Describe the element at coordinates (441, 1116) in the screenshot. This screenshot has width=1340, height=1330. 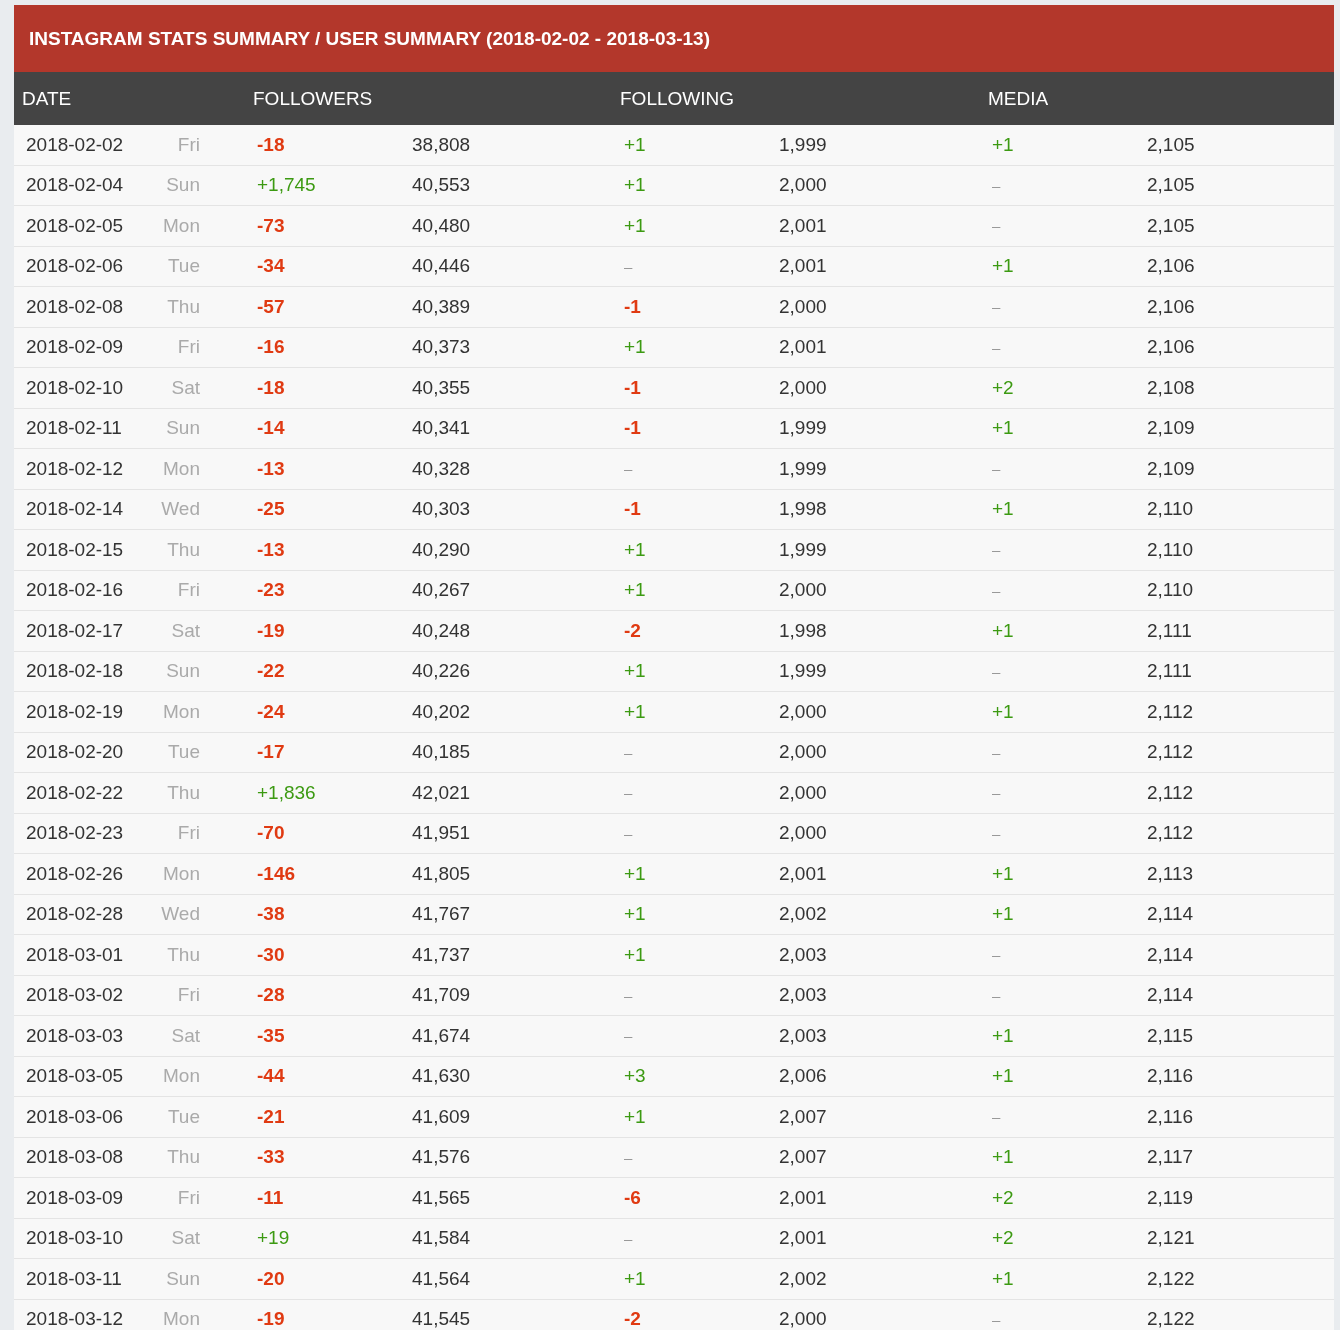
I see `total-cell-text: 41,609` at that location.